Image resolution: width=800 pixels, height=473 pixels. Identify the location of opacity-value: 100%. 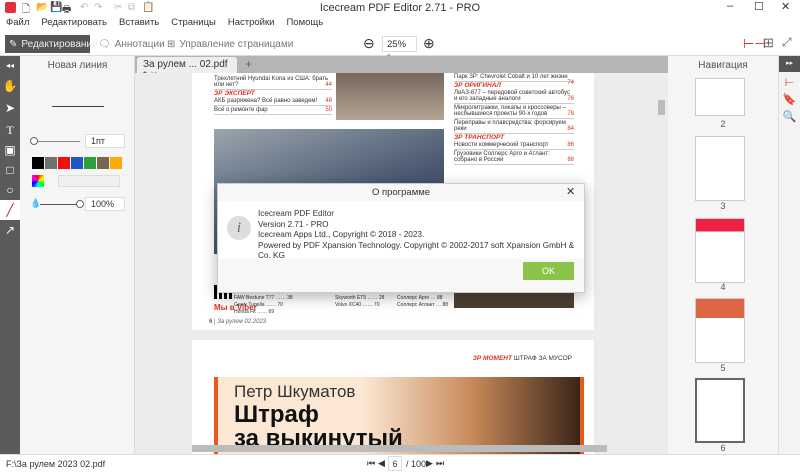
(103, 204).